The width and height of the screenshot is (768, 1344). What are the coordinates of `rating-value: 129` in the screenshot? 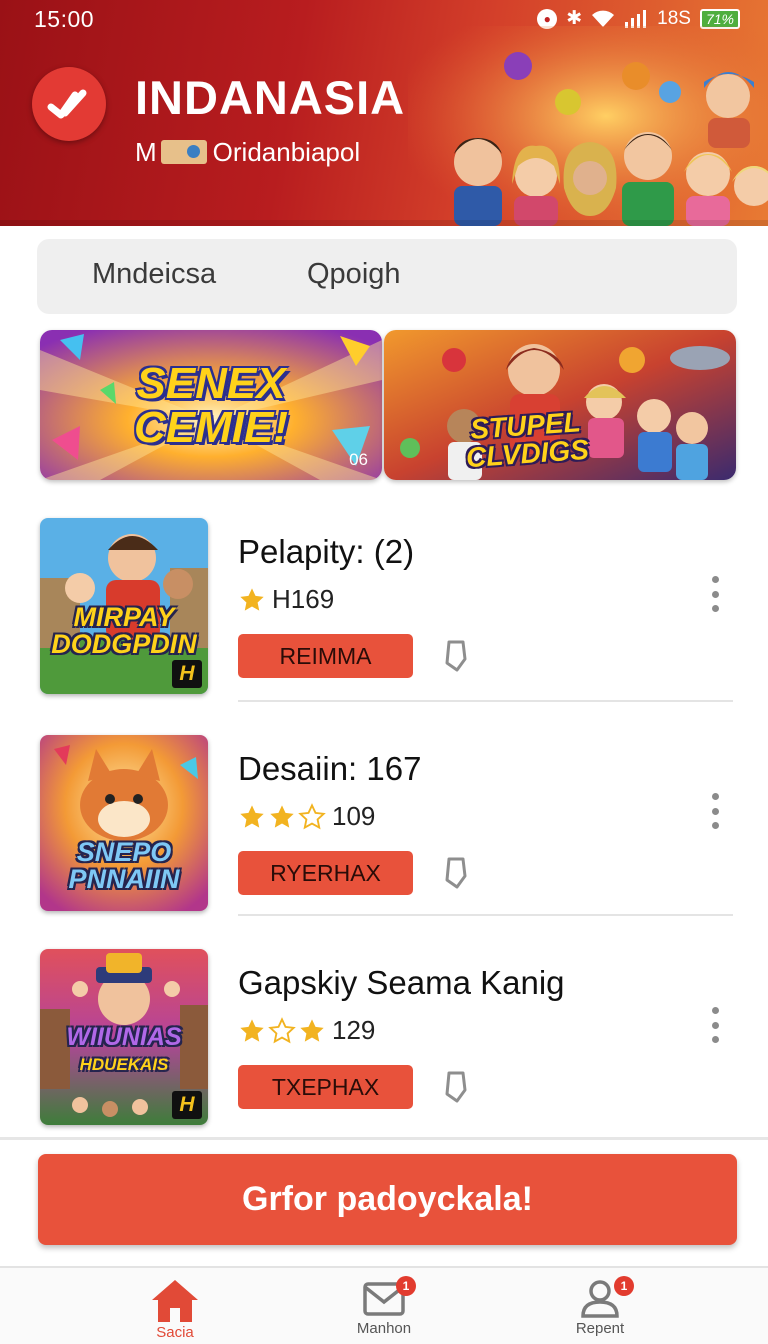 It's located at (354, 1030).